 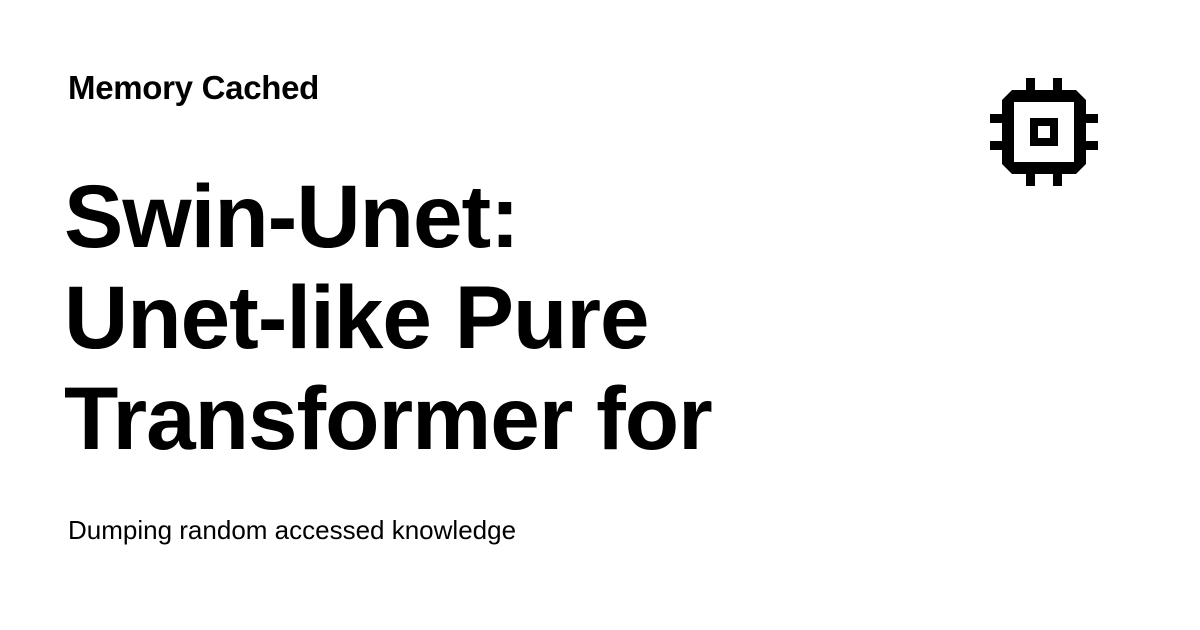 What do you see at coordinates (388, 418) in the screenshot?
I see `post-title-line: Transformer for` at bounding box center [388, 418].